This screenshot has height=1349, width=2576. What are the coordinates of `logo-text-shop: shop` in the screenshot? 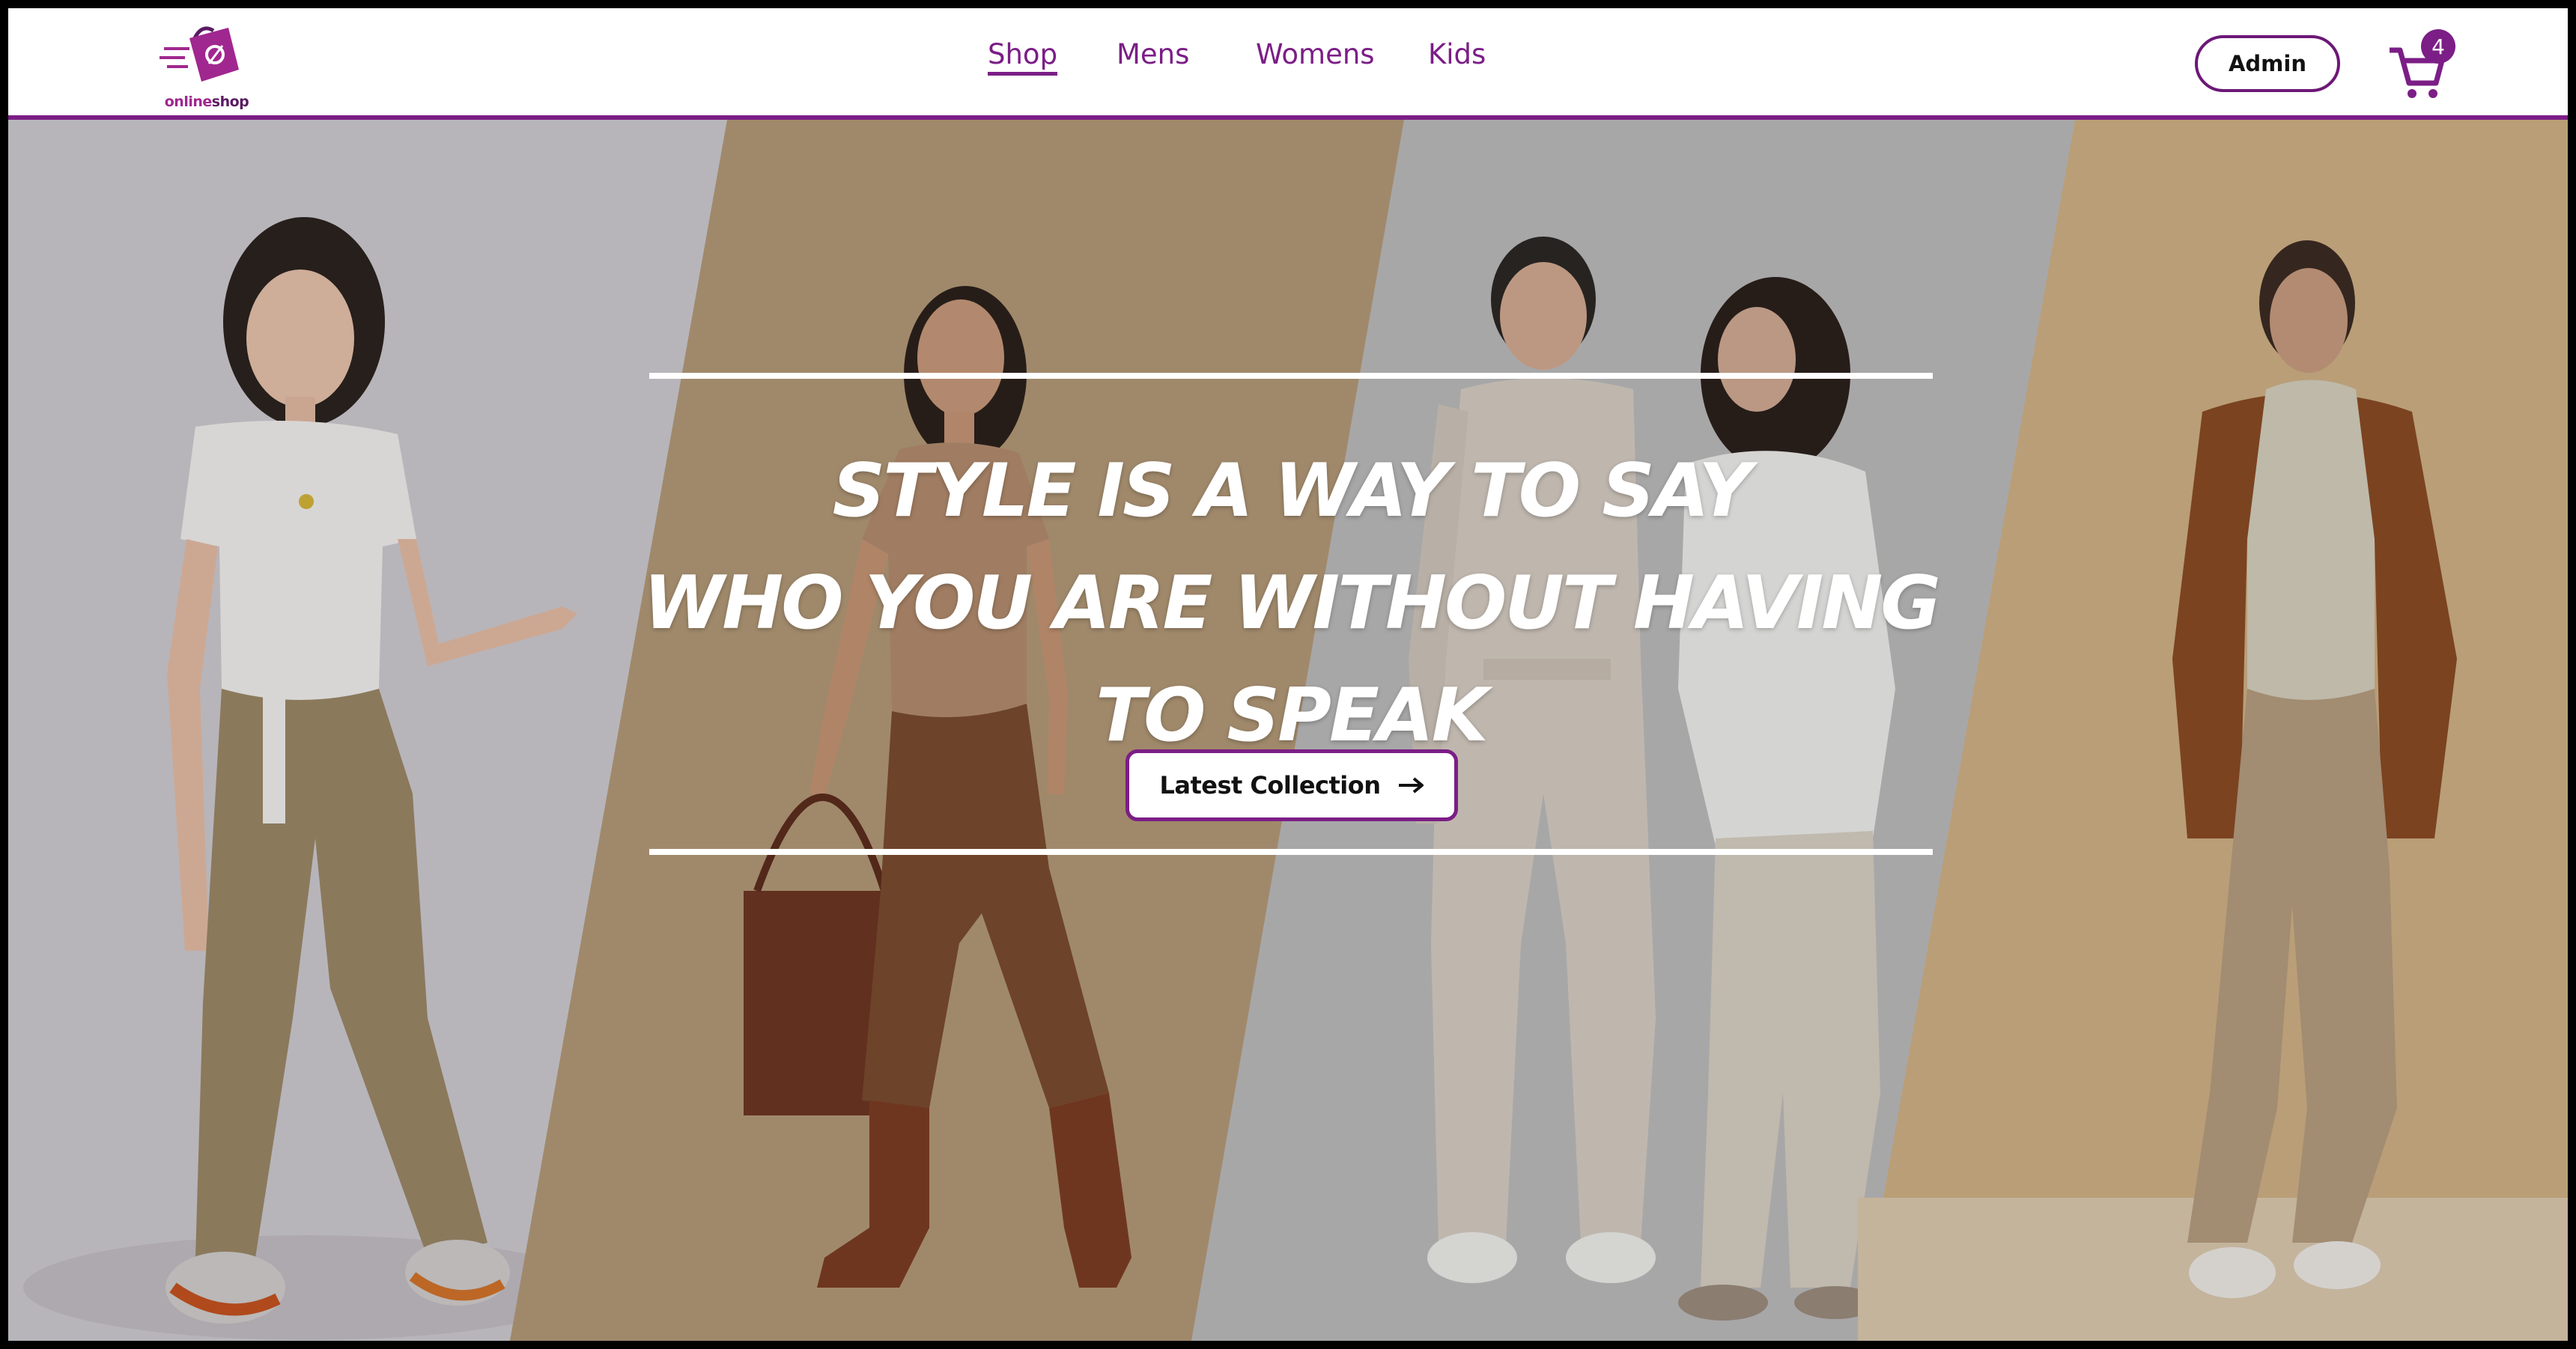 It's located at (230, 102).